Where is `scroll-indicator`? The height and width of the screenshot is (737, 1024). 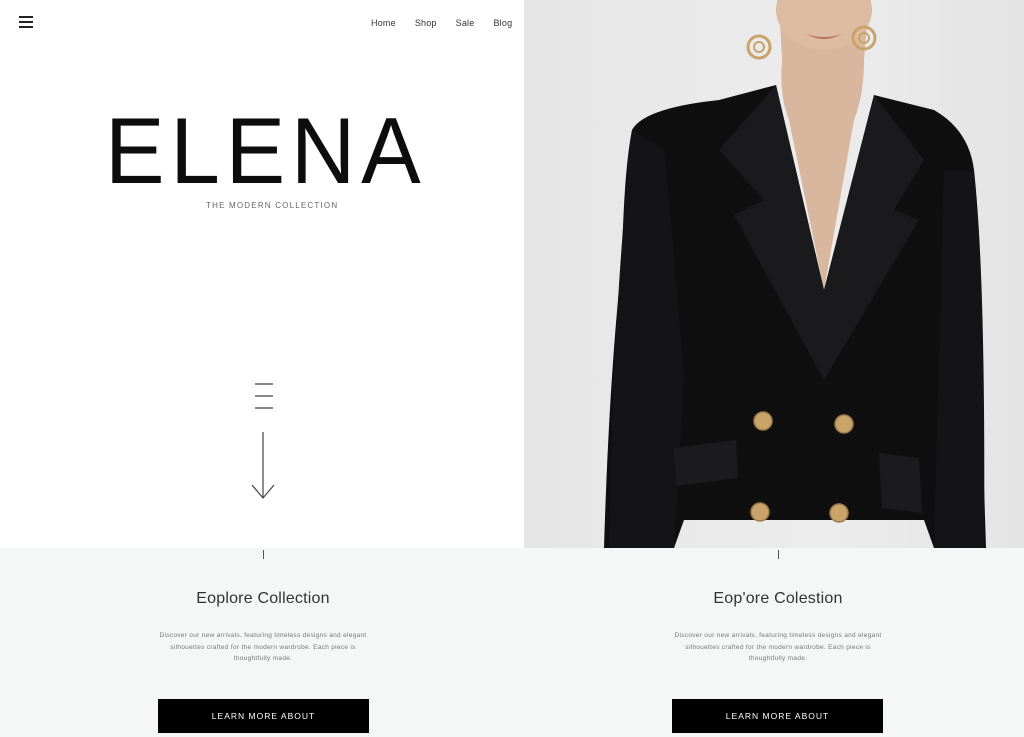
scroll-indicator is located at coordinates (264, 401).